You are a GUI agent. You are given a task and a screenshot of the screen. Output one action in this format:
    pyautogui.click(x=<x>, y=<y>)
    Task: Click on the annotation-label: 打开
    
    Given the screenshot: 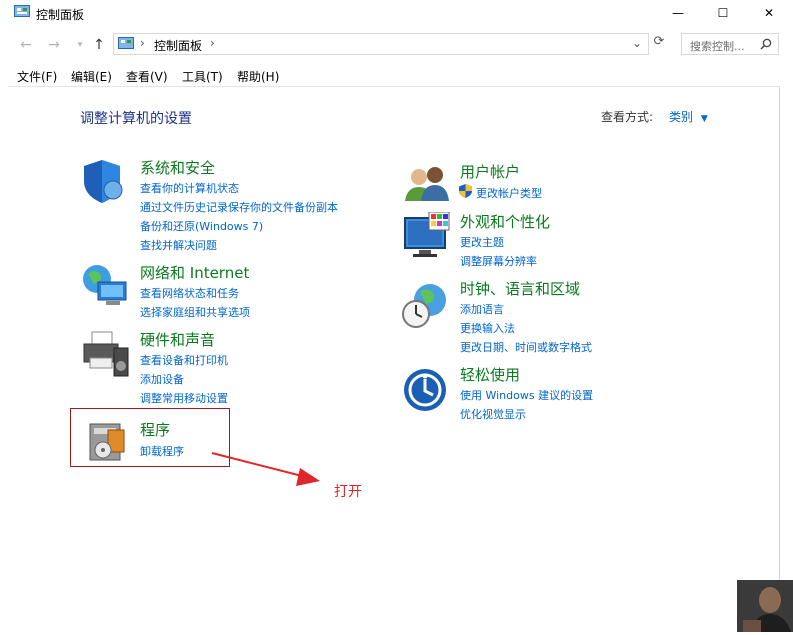 What is the action you would take?
    pyautogui.click(x=348, y=492)
    